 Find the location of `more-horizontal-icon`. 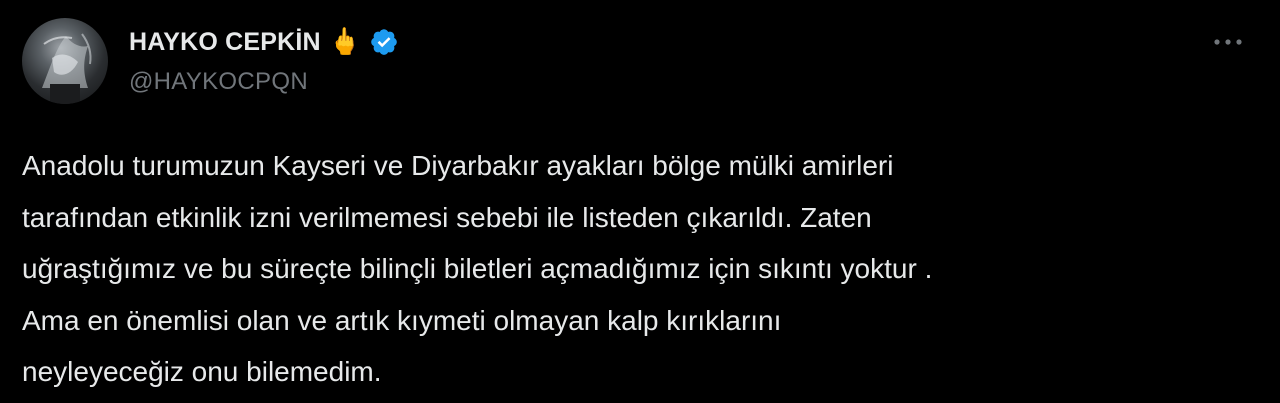

more-horizontal-icon is located at coordinates (1228, 42).